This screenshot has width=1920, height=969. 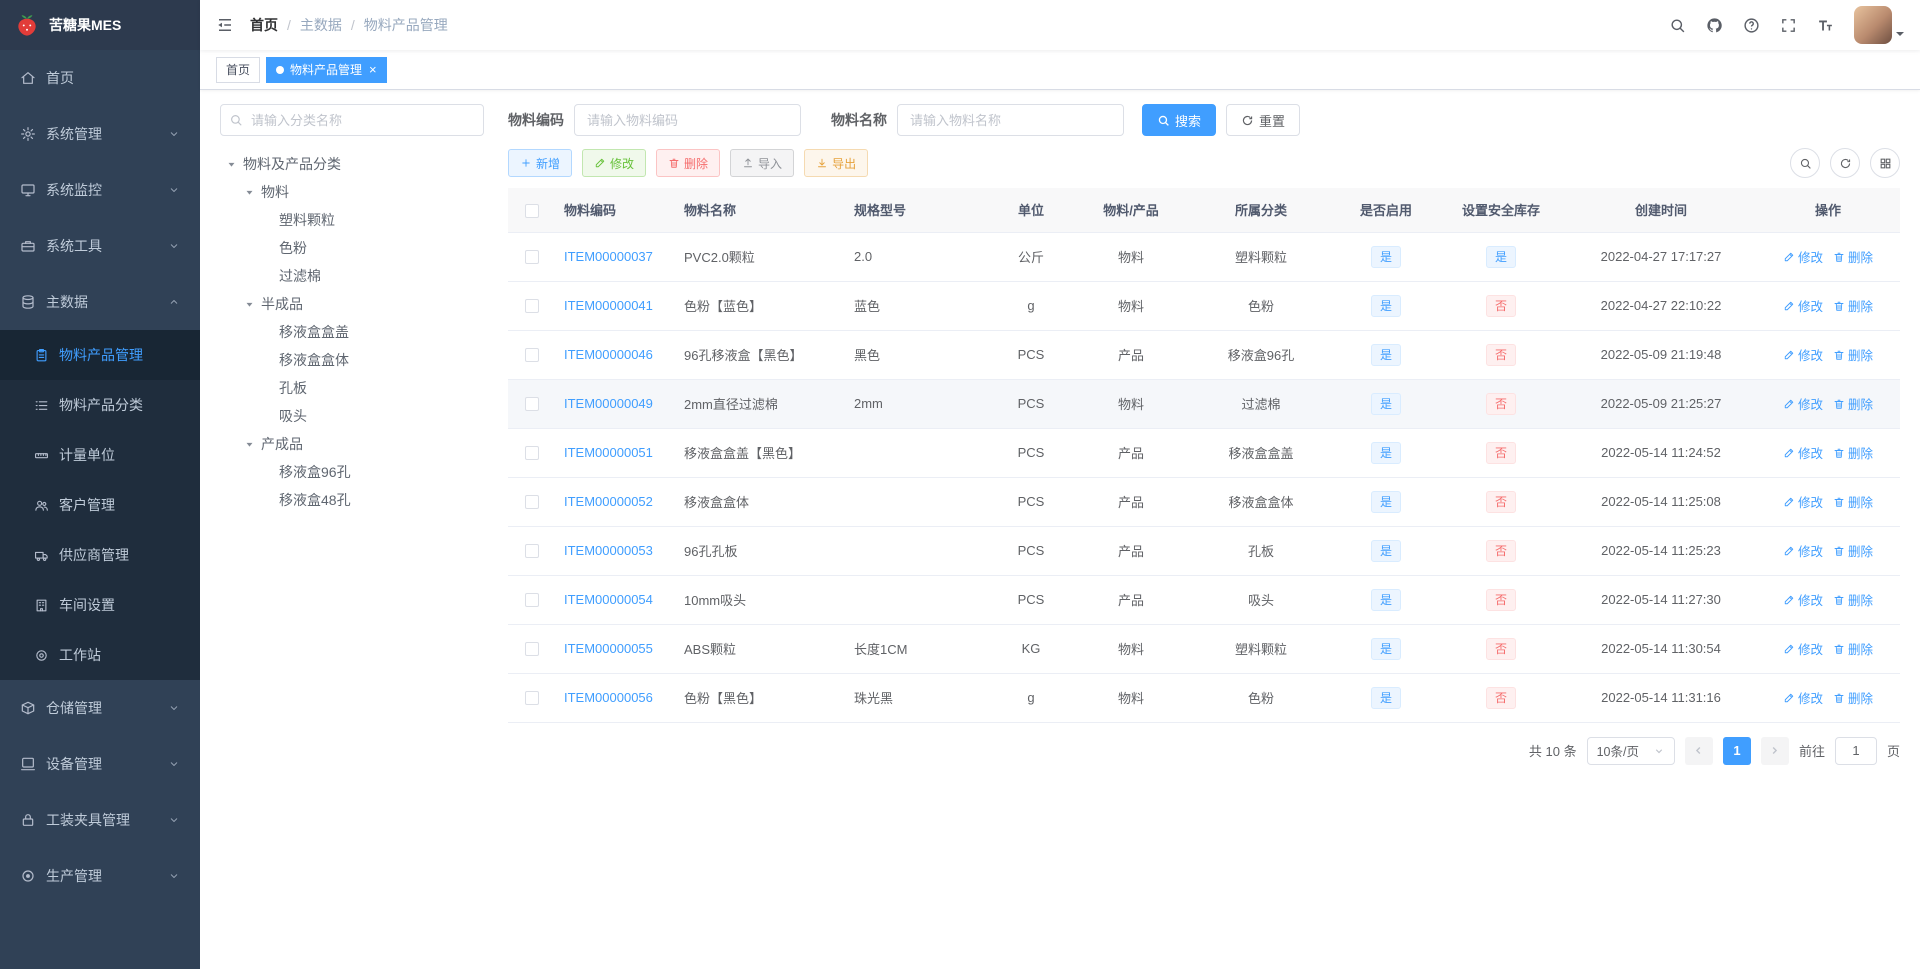 I want to click on column-header: 设置安全库存, so click(x=1501, y=210).